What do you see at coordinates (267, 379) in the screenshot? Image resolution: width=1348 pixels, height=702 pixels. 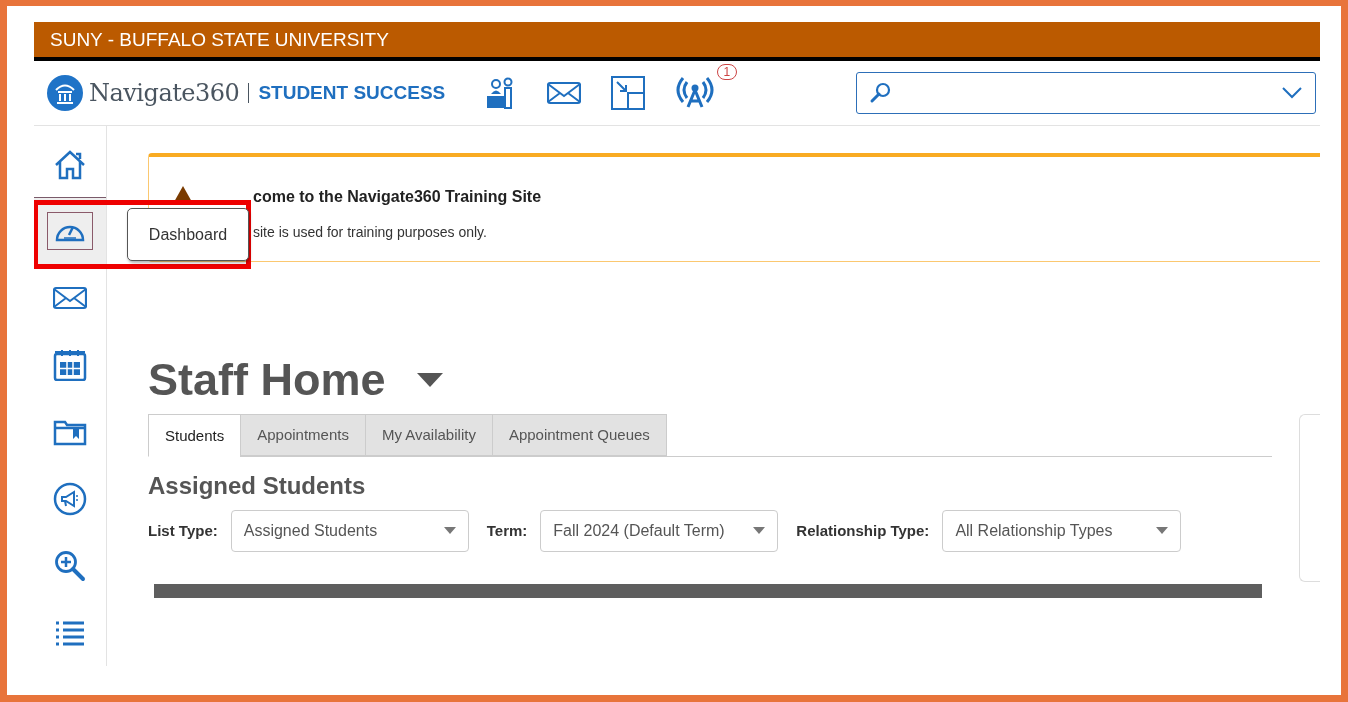 I see `page-title: Staff Home` at bounding box center [267, 379].